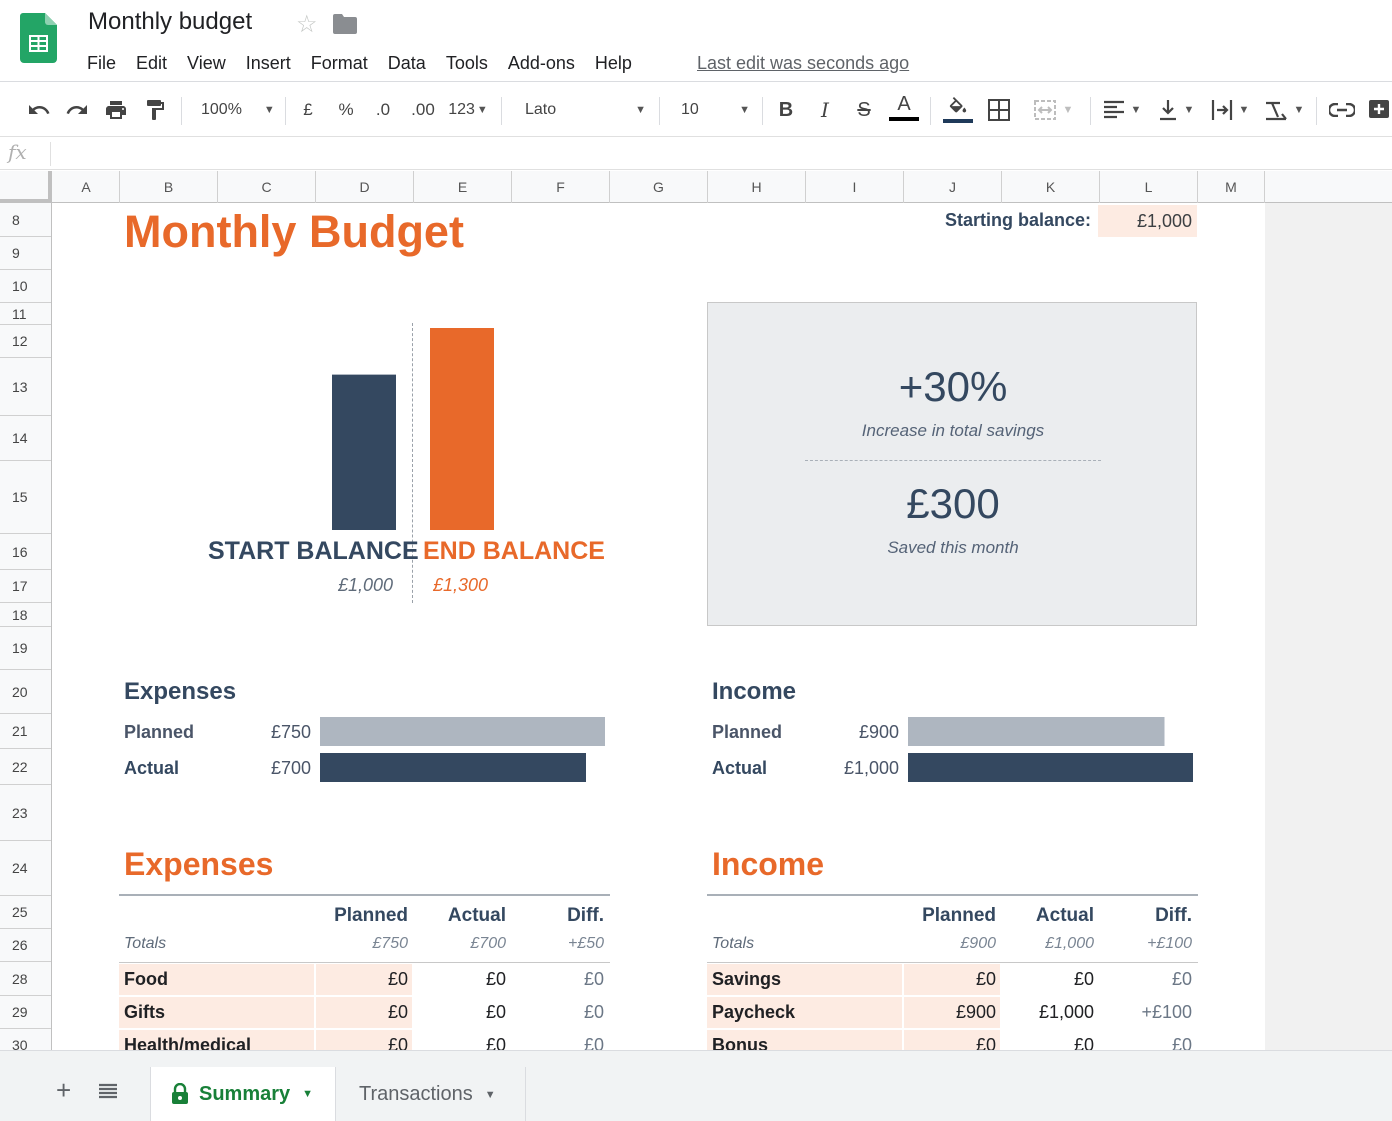  I want to click on row-header: 19, so click(25, 648).